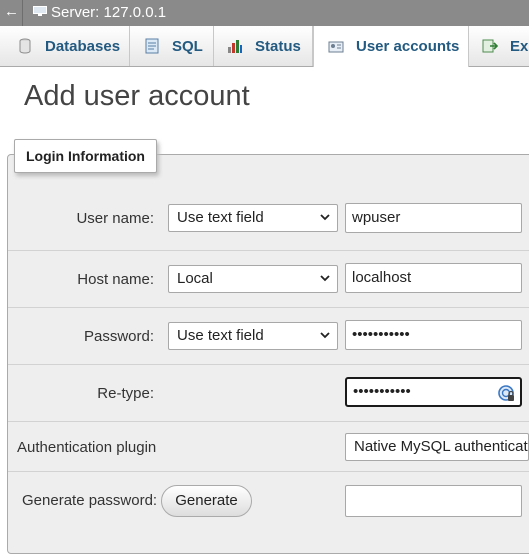  I want to click on back-arrow-icon: ←, so click(11, 12).